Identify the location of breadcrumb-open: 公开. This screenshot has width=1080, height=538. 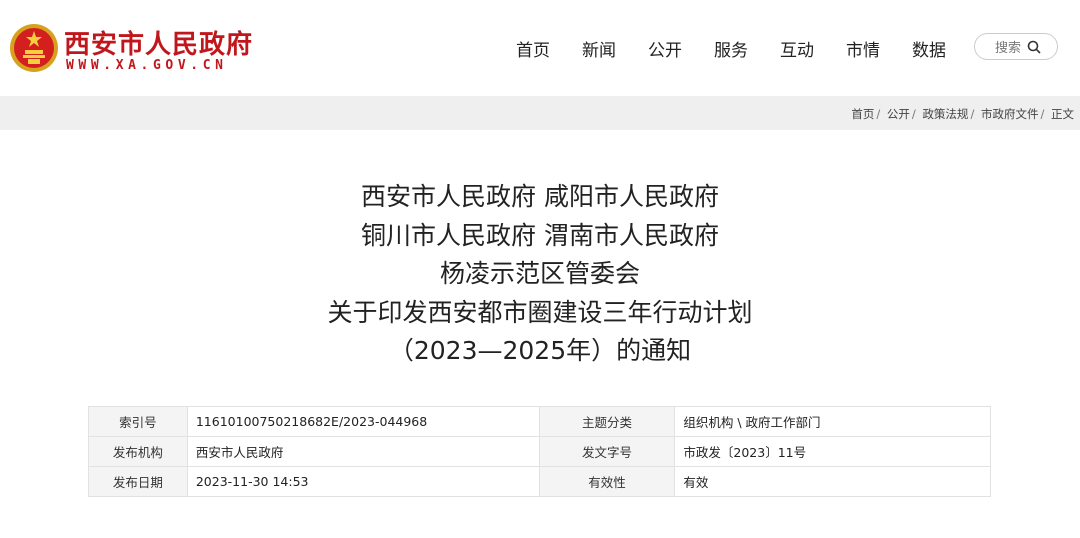
(898, 114).